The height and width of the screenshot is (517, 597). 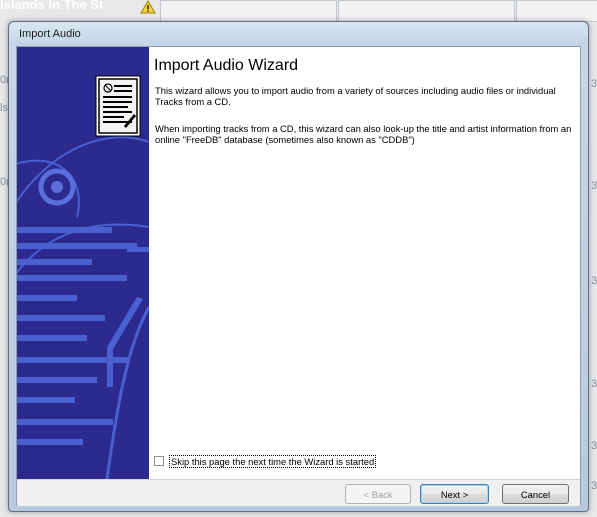 I want to click on bg-edge-mark: ls, so click(x=4, y=108).